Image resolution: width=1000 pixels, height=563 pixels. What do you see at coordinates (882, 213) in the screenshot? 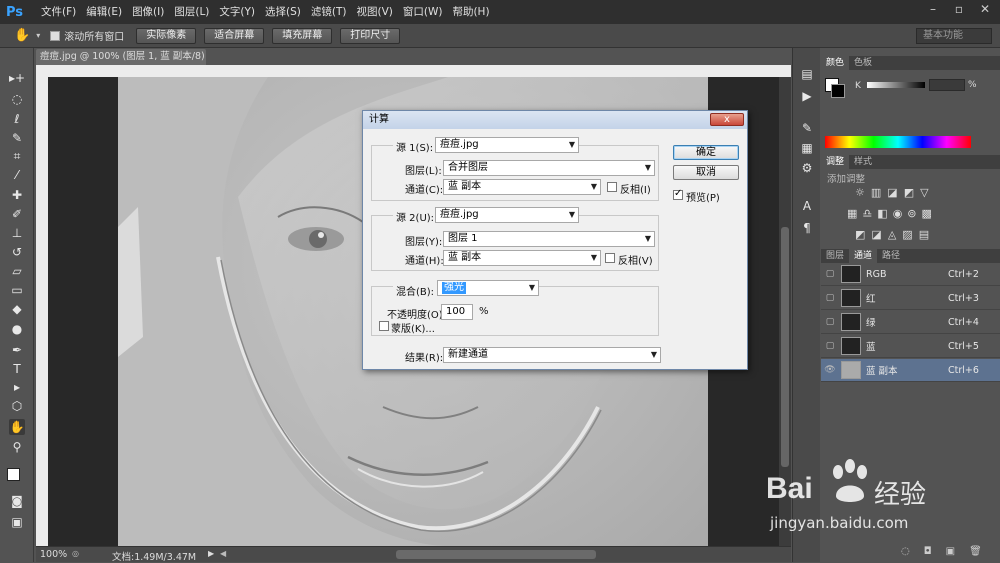
I see `black-white-icon: ◧` at bounding box center [882, 213].